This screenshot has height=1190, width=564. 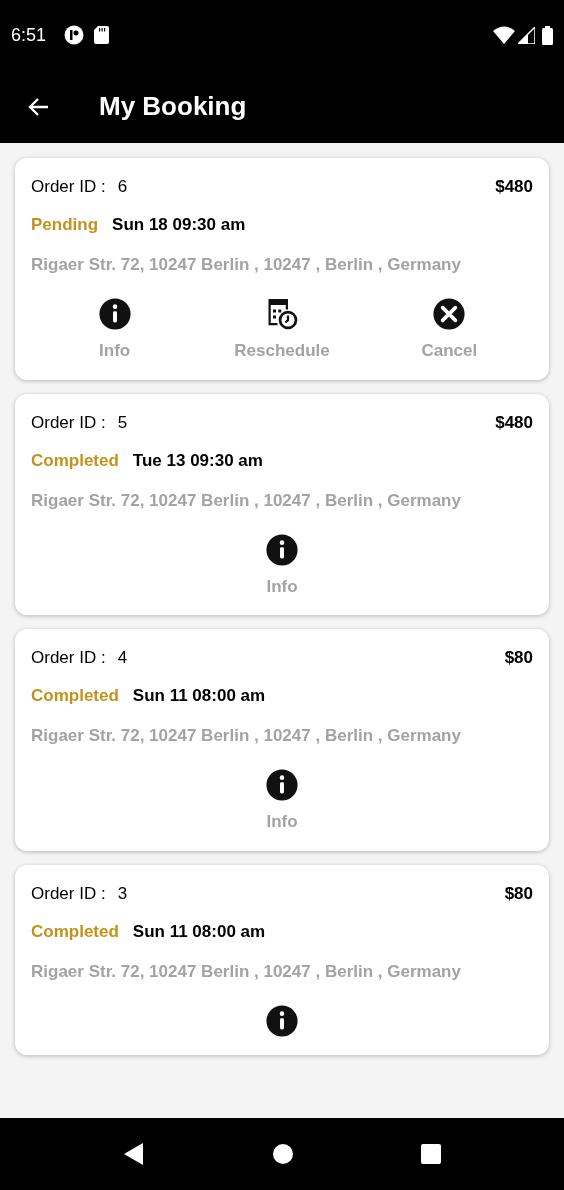 I want to click on wifi-icon, so click(x=504, y=35).